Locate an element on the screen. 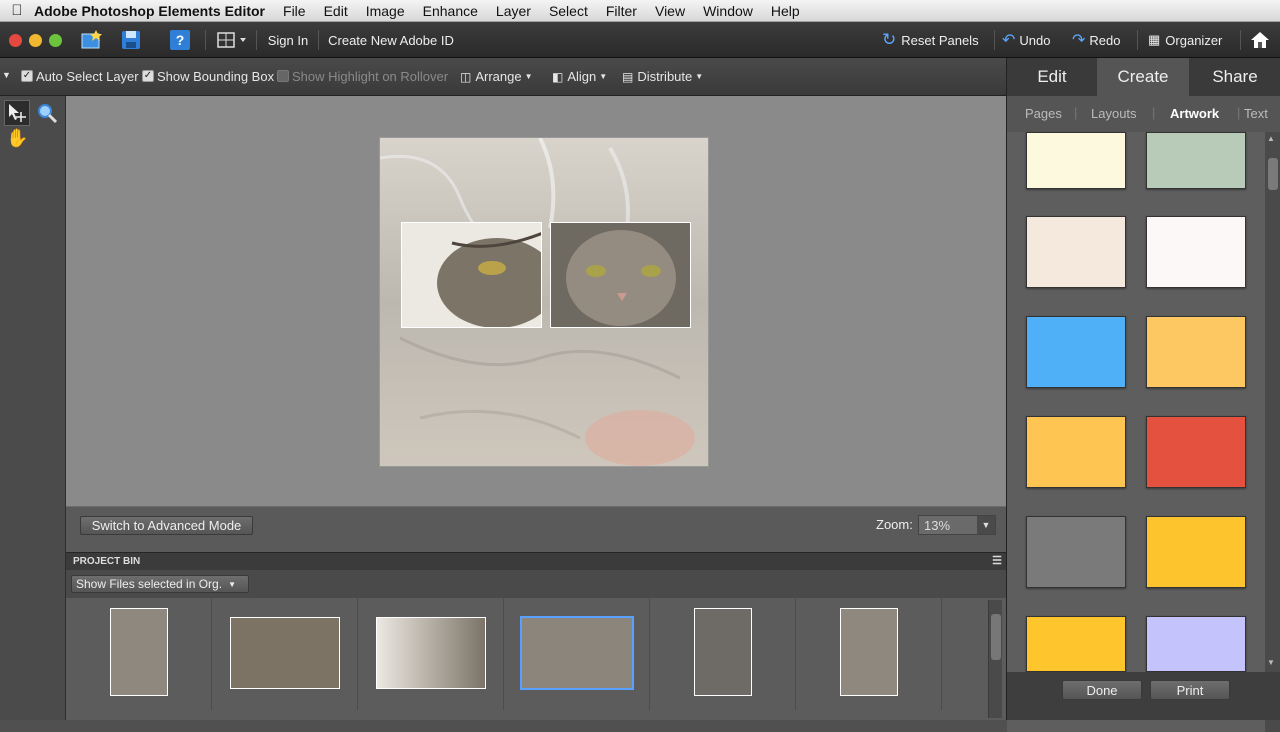 The image size is (1280, 732). create-adobe-id-link: Create New Adobe ID is located at coordinates (391, 40).